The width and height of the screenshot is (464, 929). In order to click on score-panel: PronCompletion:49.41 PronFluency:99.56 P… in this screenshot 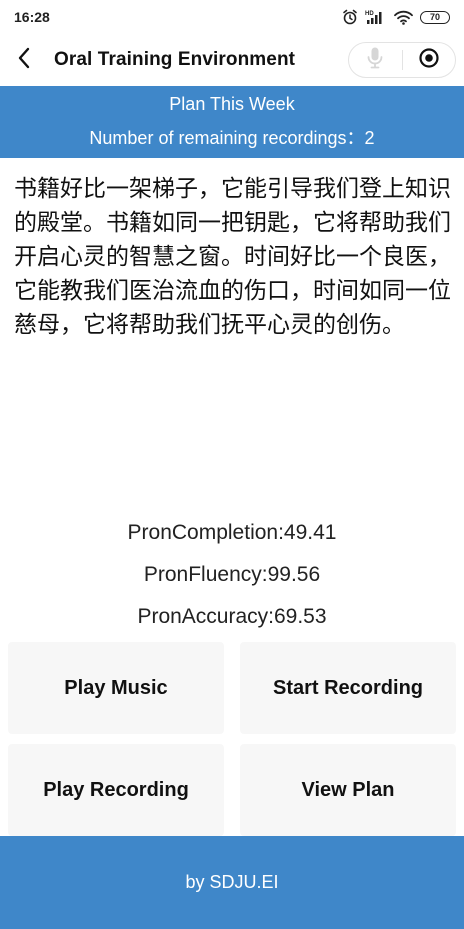, I will do `click(232, 575)`.